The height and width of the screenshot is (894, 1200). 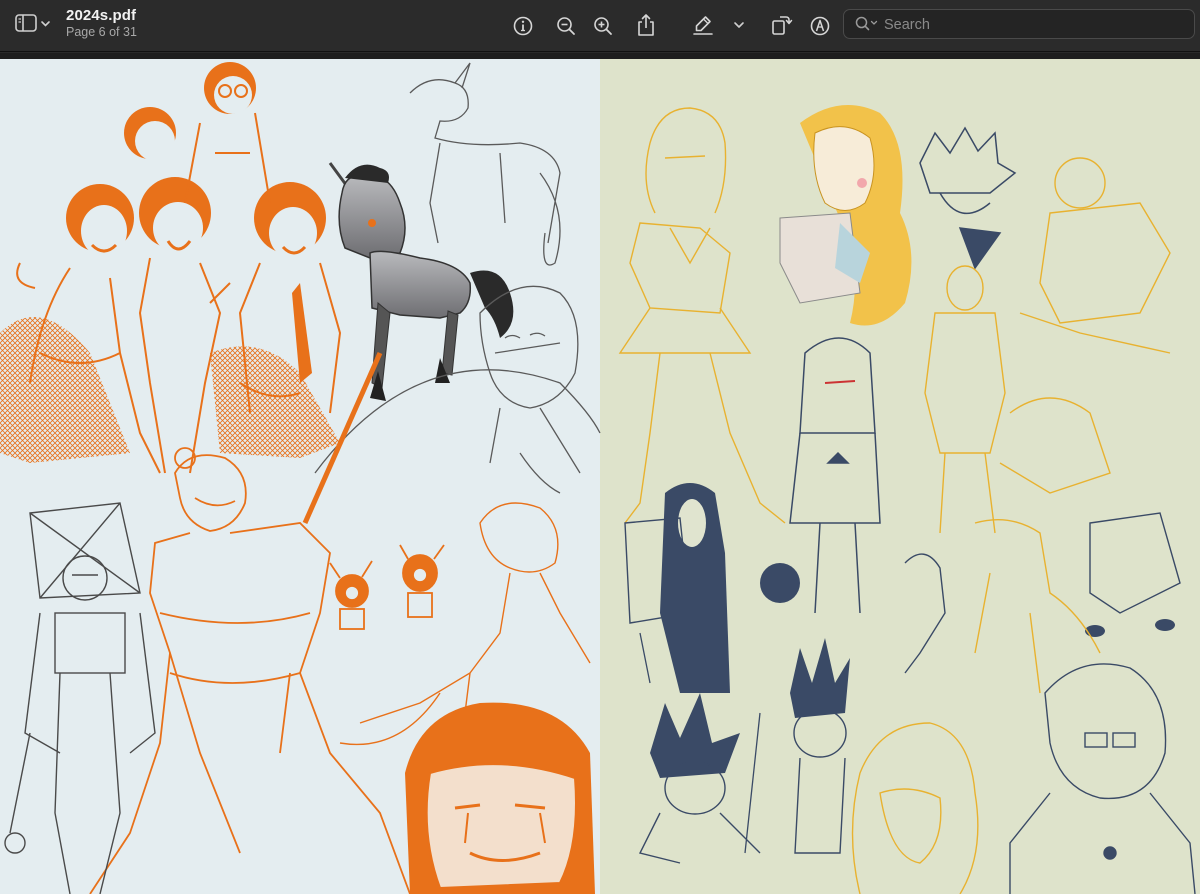 I want to click on highlight-options-button, so click(x=739, y=25).